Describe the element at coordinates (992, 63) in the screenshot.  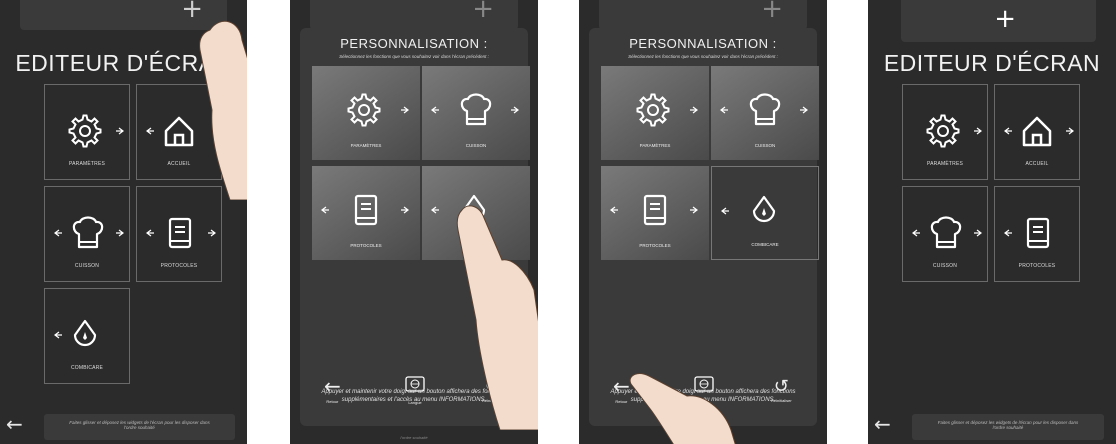
I see `page-title: EDITEUR D'ÉCRAN` at that location.